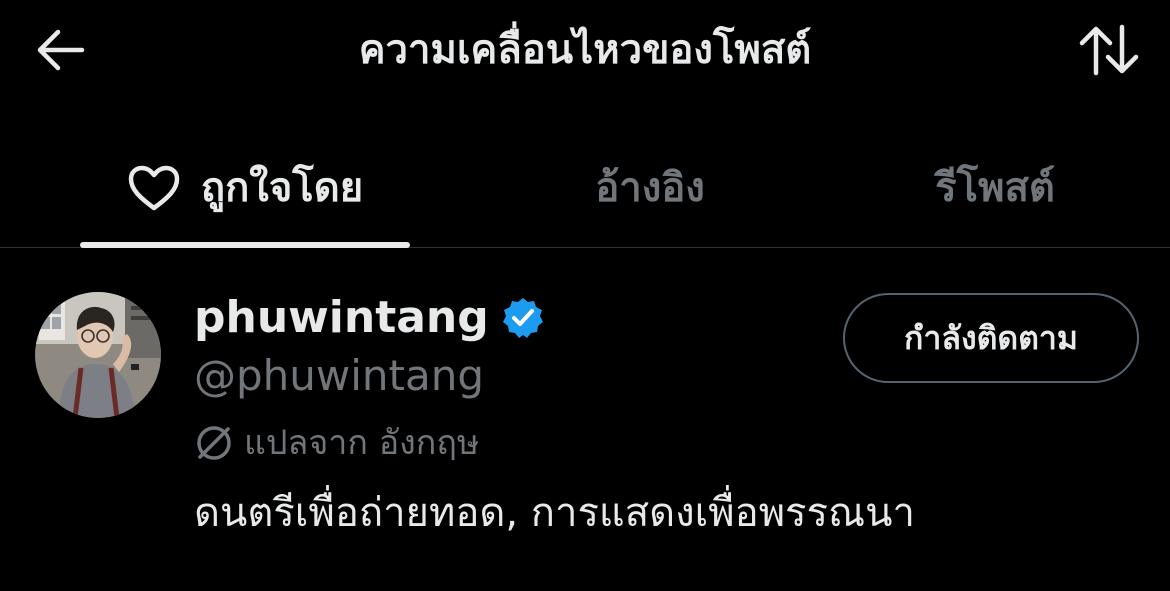 The image size is (1170, 591). I want to click on translate-bio-link: แปลจาก อังกฤษ, so click(336, 443).